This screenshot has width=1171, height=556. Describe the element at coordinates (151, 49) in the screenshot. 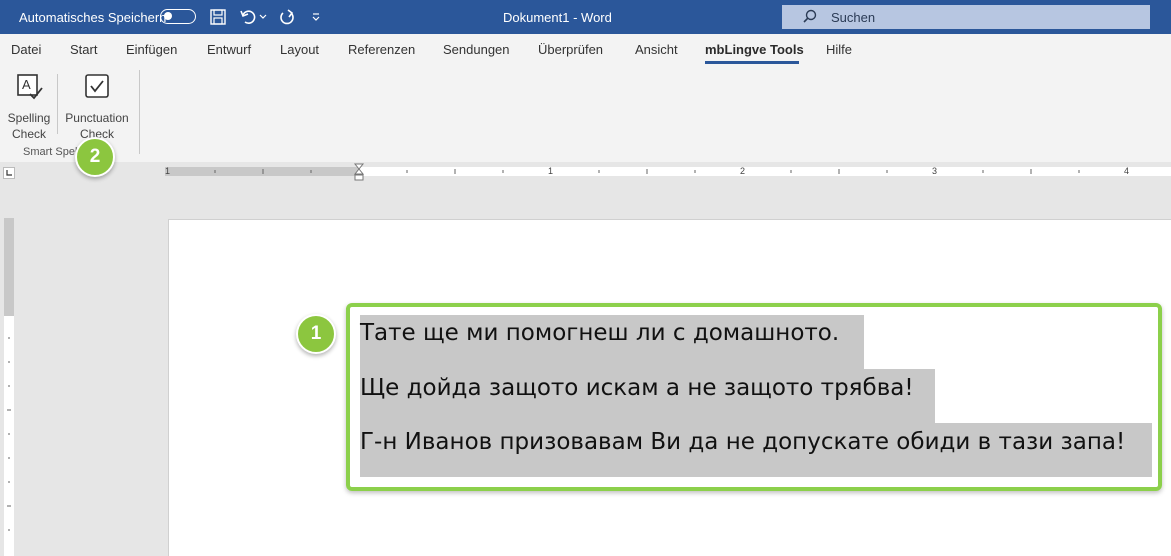

I see `tab-einfuegen: Einfügen` at that location.